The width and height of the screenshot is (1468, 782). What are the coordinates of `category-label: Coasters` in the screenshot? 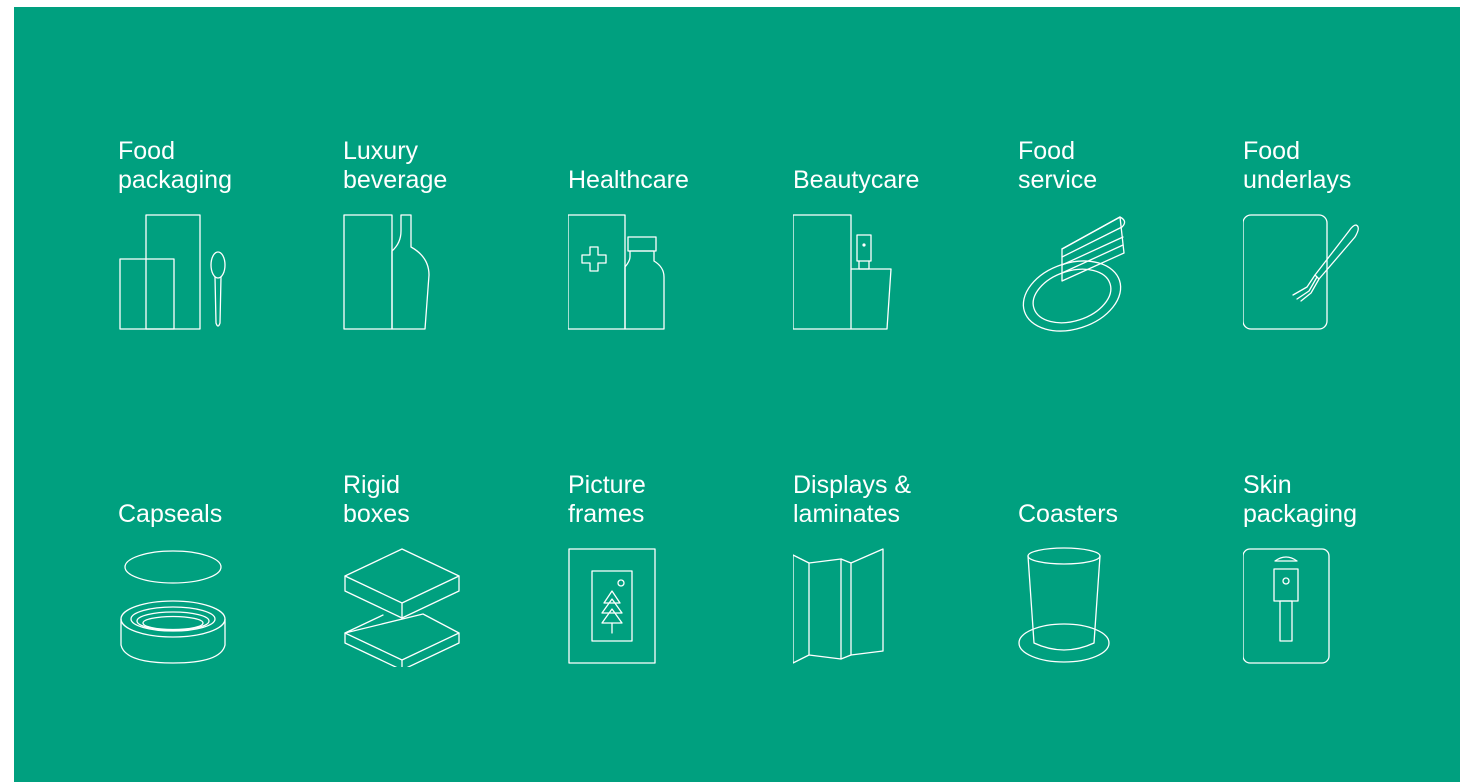 It's located at (1068, 514).